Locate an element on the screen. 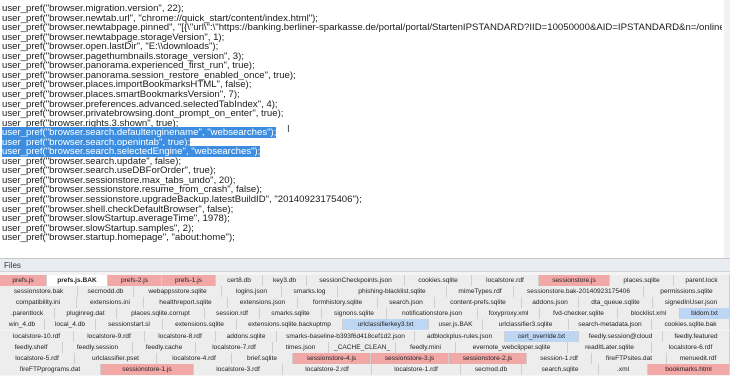  file-tab-label: extensions.sqlite is located at coordinates (199, 325).